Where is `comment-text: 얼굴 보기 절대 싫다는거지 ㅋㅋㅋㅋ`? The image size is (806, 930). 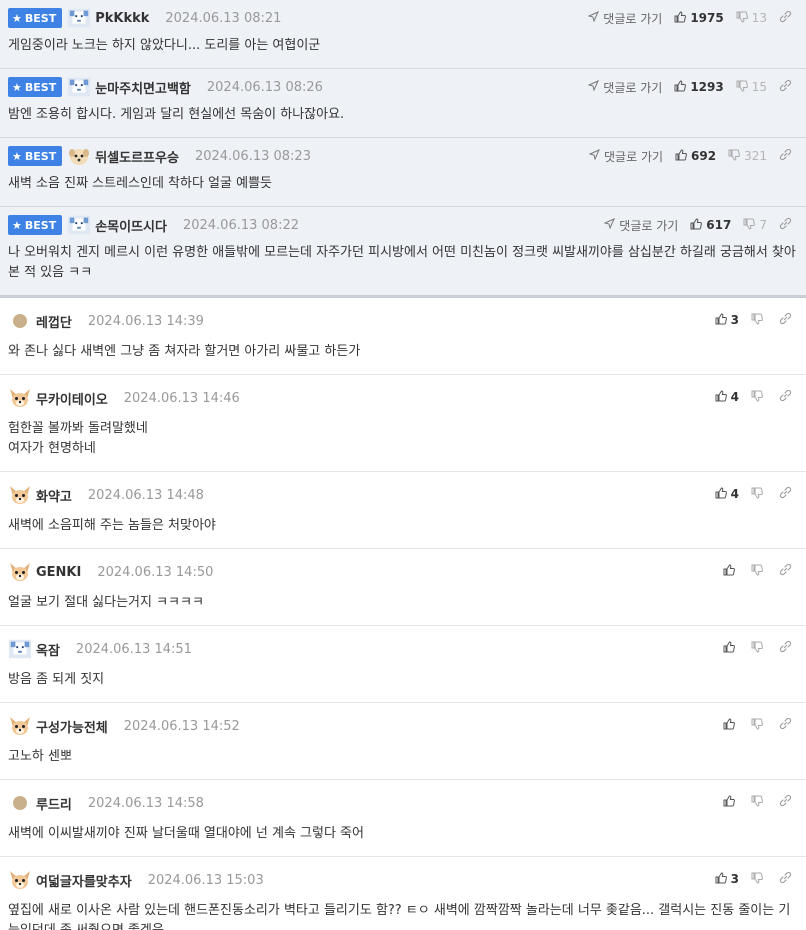
comment-text: 얼굴 보기 절대 싫다는거지 ㅋㅋㅋㅋ is located at coordinates (106, 602).